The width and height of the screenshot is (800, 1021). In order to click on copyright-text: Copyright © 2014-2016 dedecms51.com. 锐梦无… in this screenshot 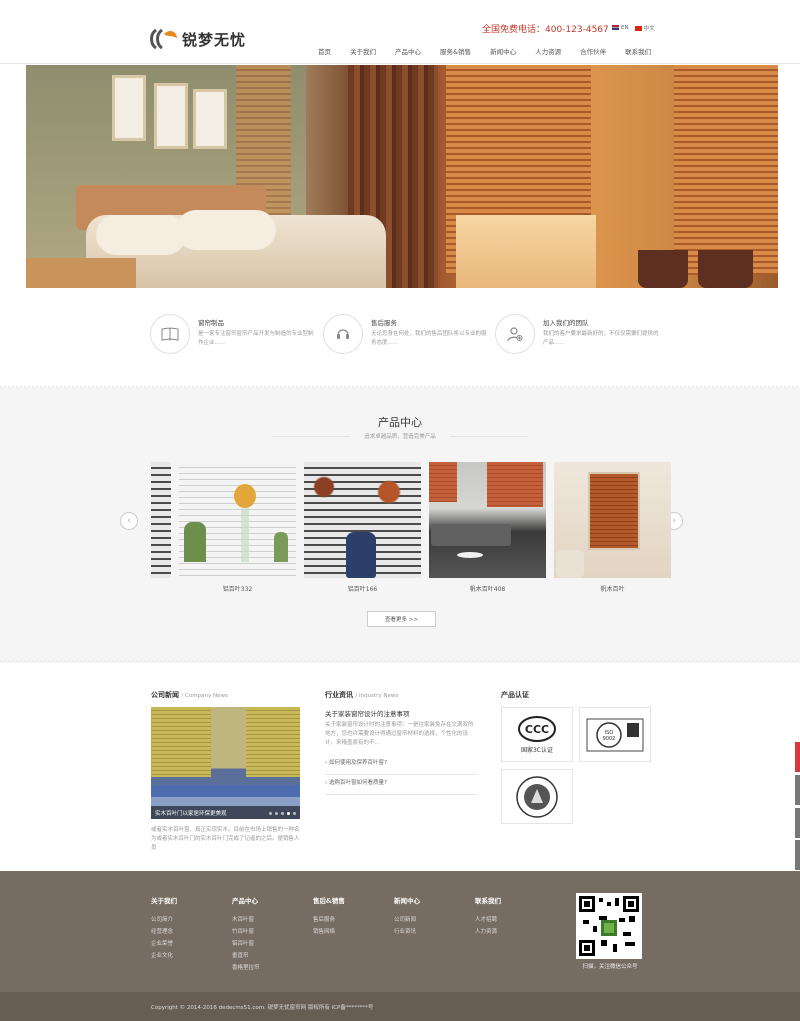, I will do `click(262, 1008)`.